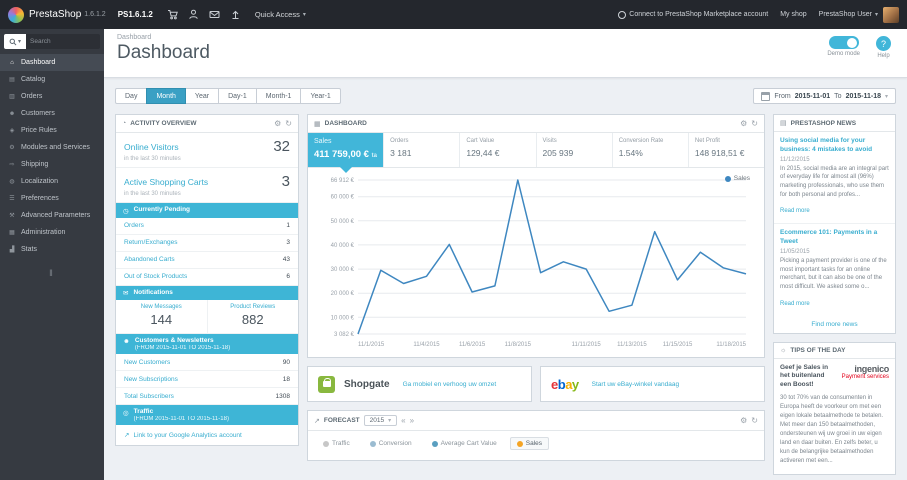 The image size is (907, 480). What do you see at coordinates (678, 345) in the screenshot?
I see `svg-text: 11/15/2015` at bounding box center [678, 345].